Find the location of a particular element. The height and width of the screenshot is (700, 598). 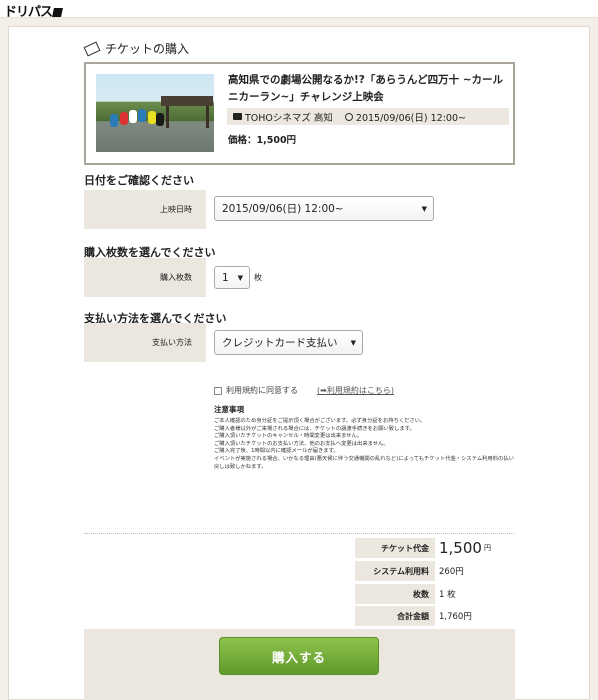

site-logo: ドリパス is located at coordinates (33, 10).